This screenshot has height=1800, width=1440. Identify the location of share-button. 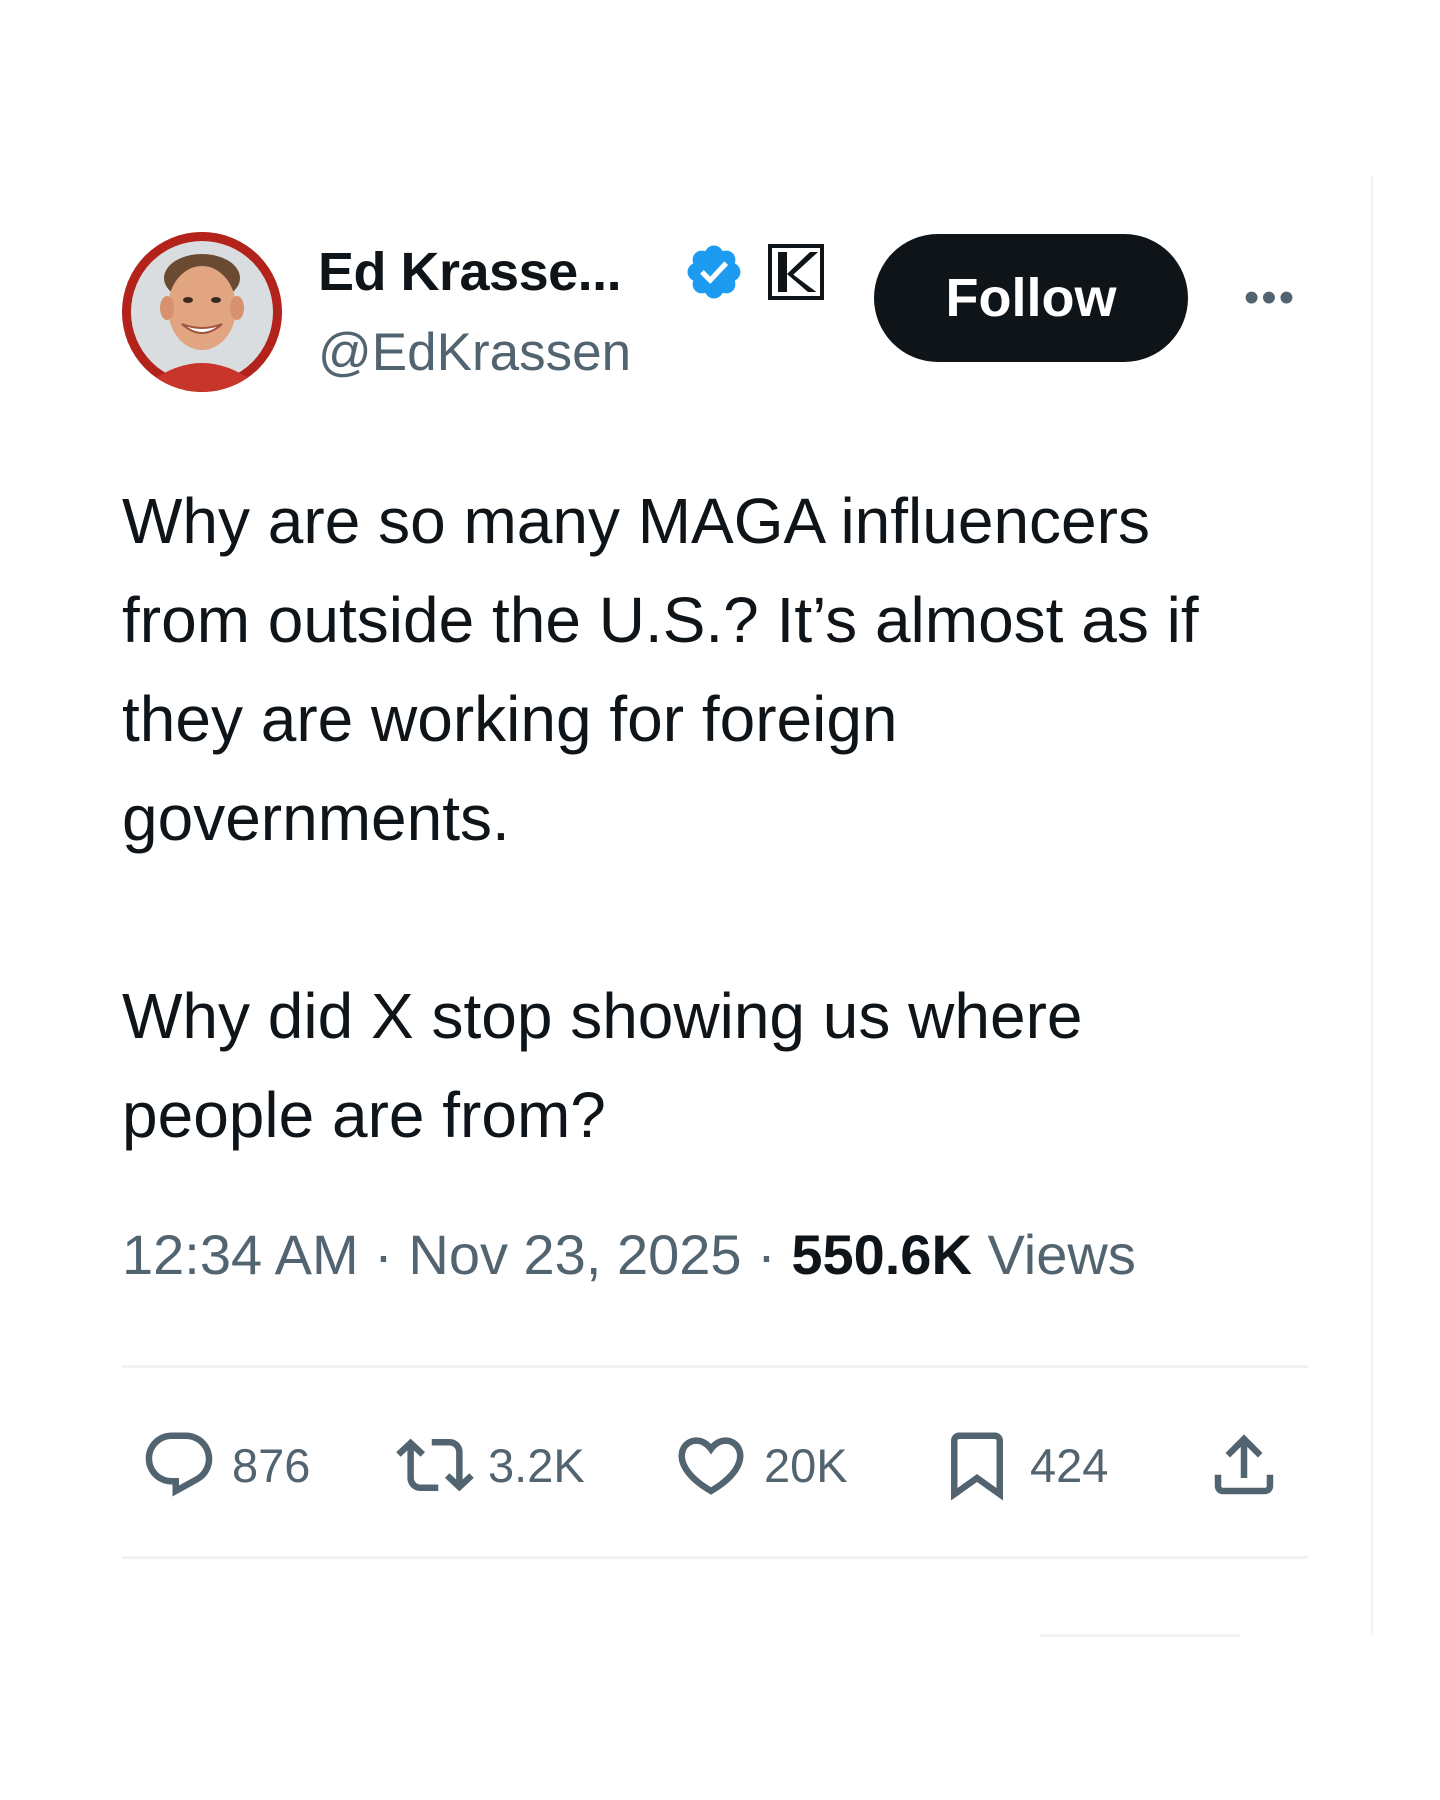
(1244, 1465).